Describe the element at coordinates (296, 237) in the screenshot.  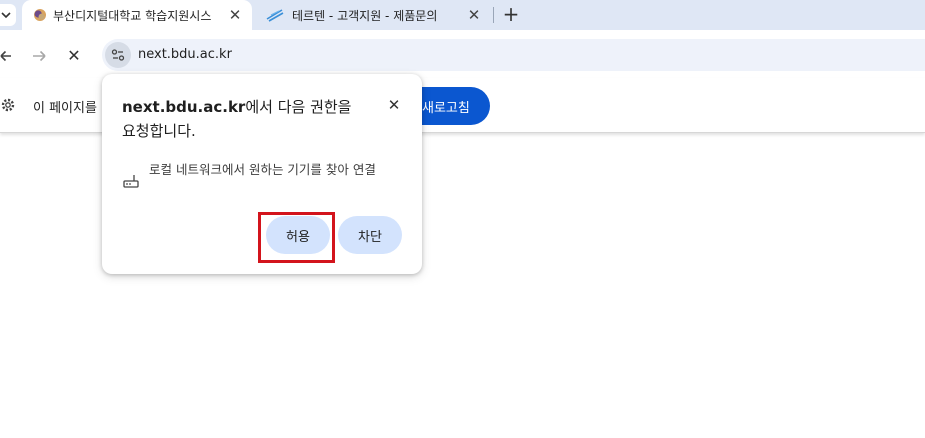
I see `allow-button-highlight` at that location.